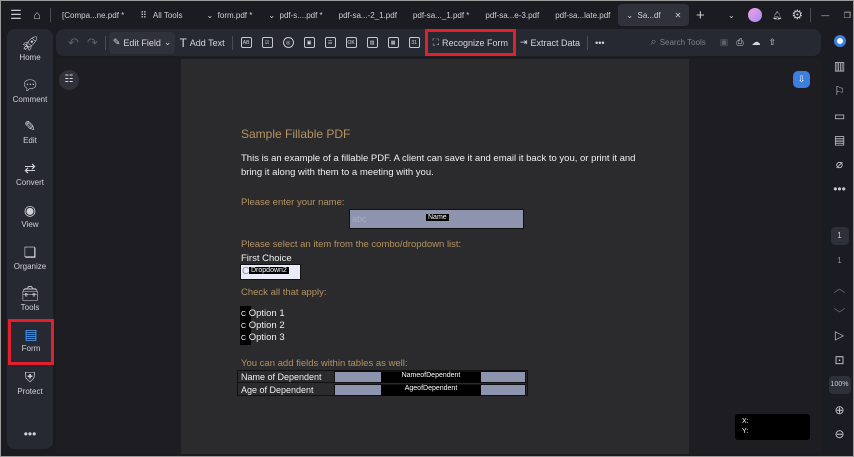 Image resolution: width=854 pixels, height=457 pixels. What do you see at coordinates (414, 42) in the screenshot?
I see `date-field-icon: 31` at bounding box center [414, 42].